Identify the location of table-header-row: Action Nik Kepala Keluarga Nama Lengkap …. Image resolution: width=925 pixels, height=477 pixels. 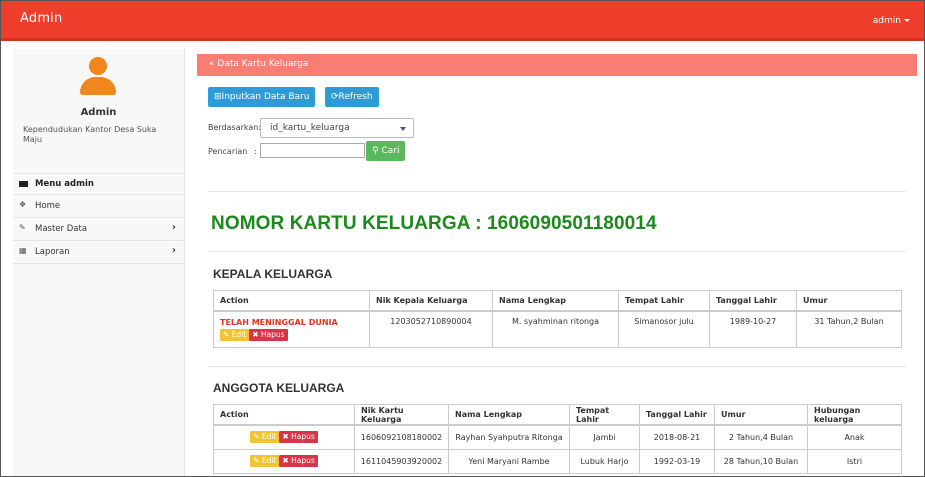
(557, 301).